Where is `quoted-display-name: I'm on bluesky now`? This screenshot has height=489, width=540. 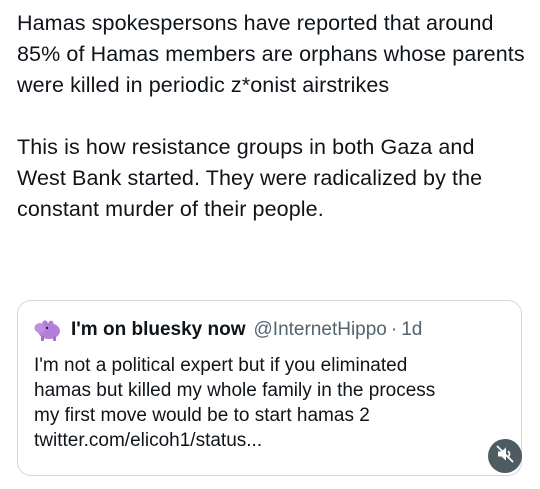 quoted-display-name: I'm on bluesky now is located at coordinates (158, 330).